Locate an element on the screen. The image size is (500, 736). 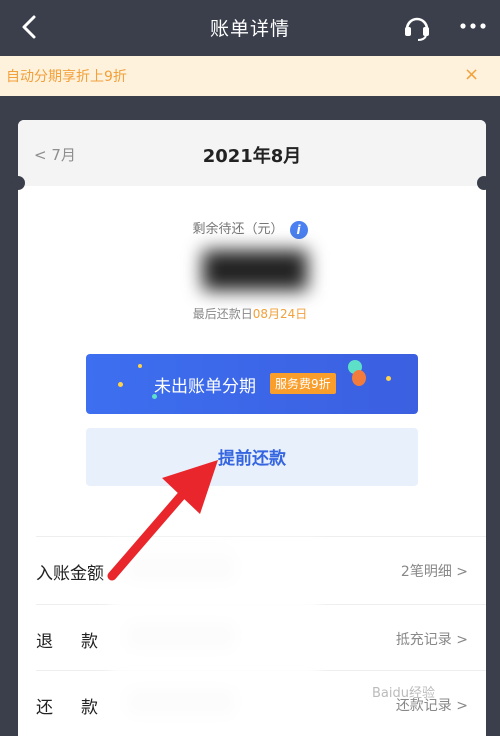
due-date-line: 最后还款日08月24日 is located at coordinates (250, 313).